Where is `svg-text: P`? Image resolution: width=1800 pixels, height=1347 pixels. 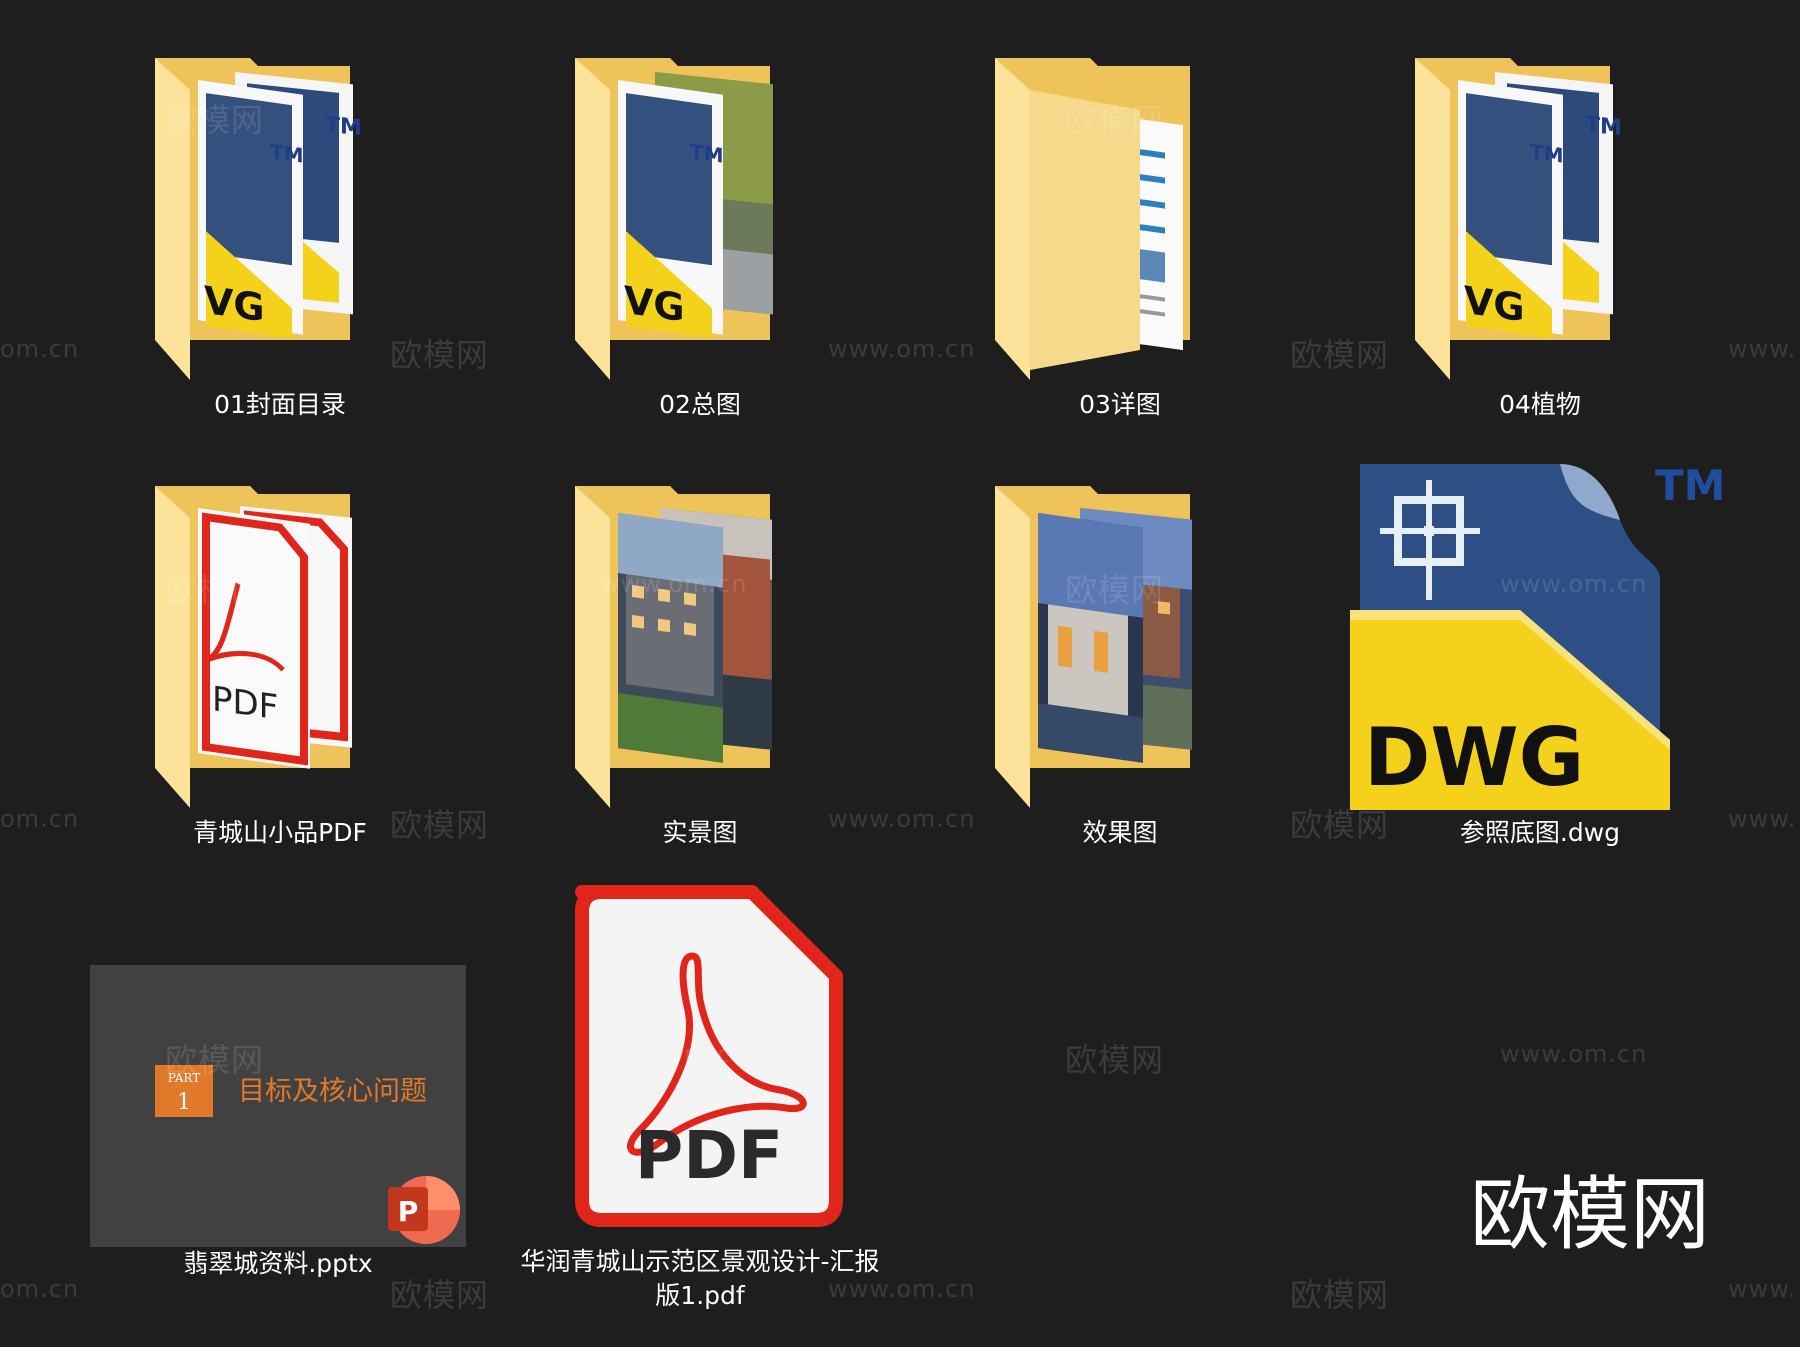
svg-text: P is located at coordinates (408, 1211).